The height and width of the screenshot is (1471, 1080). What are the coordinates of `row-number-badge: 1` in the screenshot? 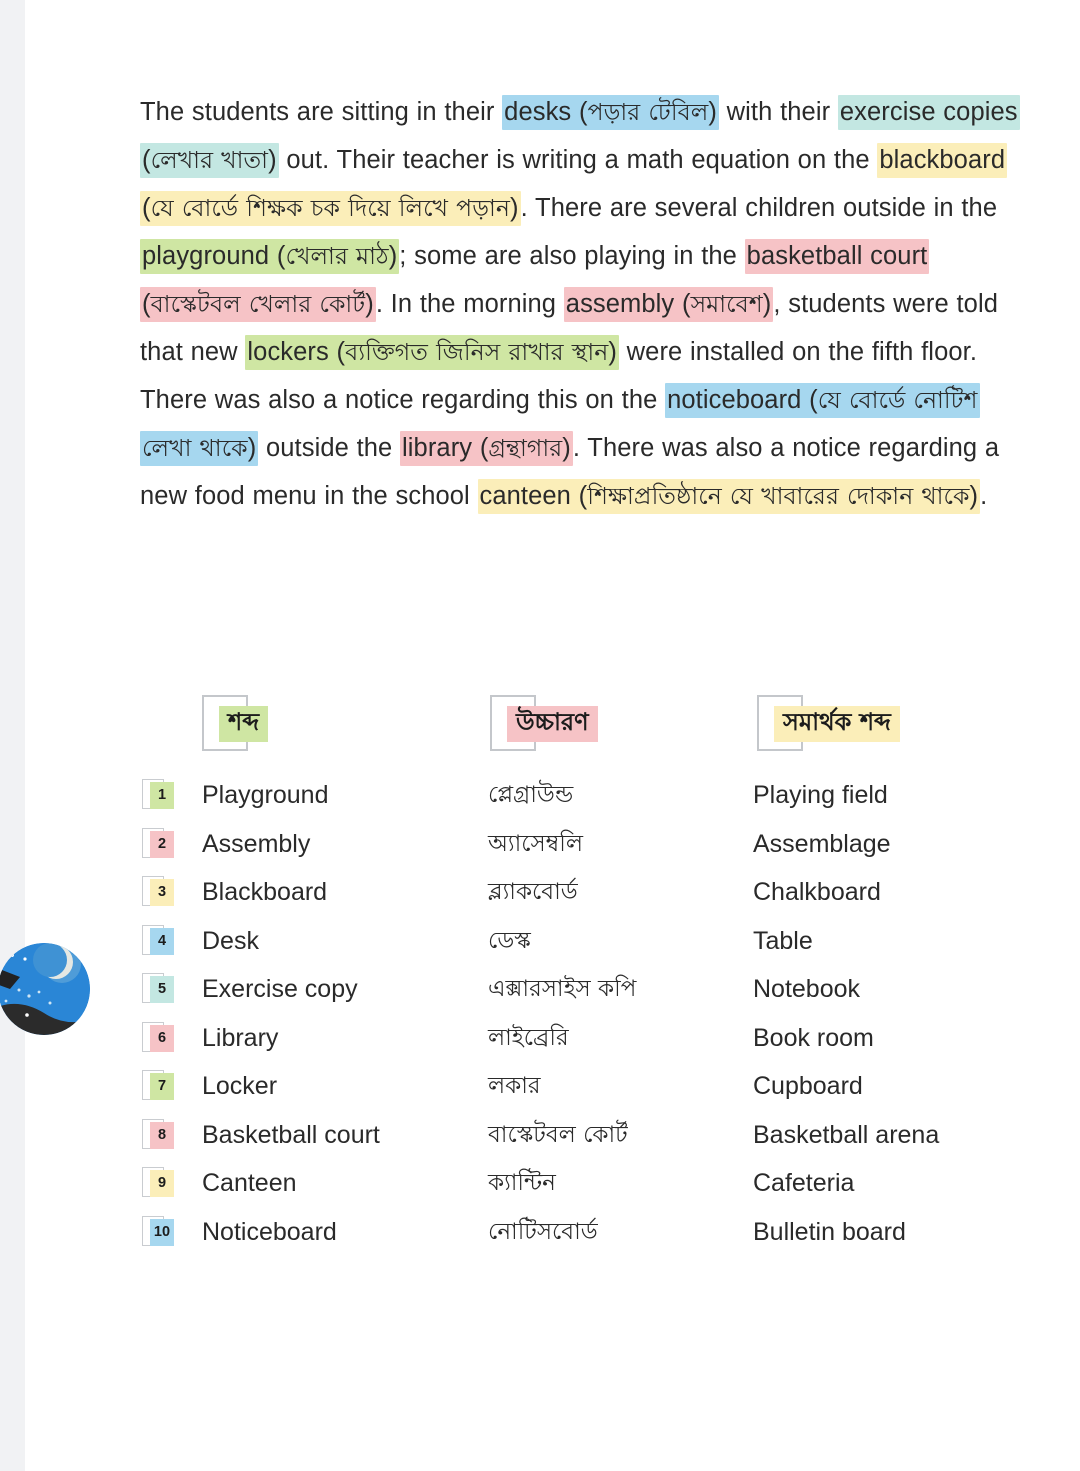 It's located at (162, 795).